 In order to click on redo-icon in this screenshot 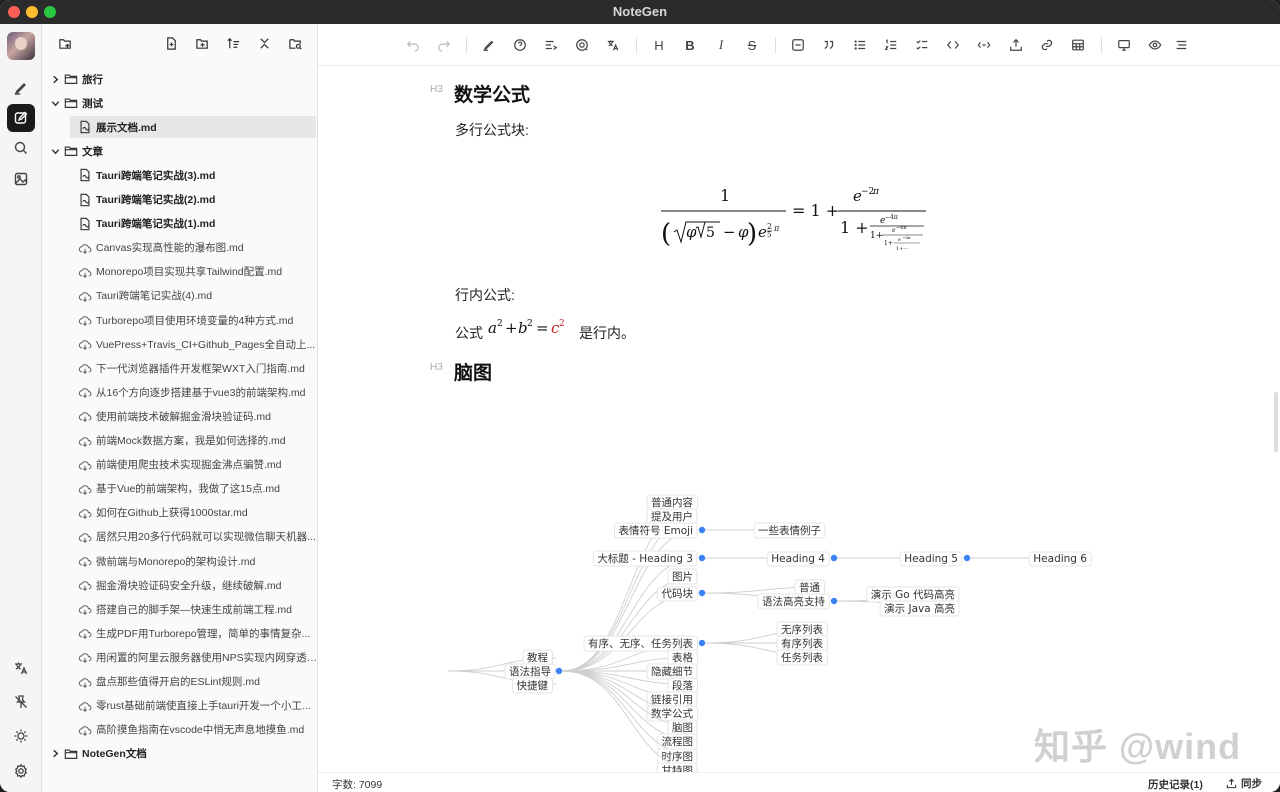, I will do `click(444, 45)`.